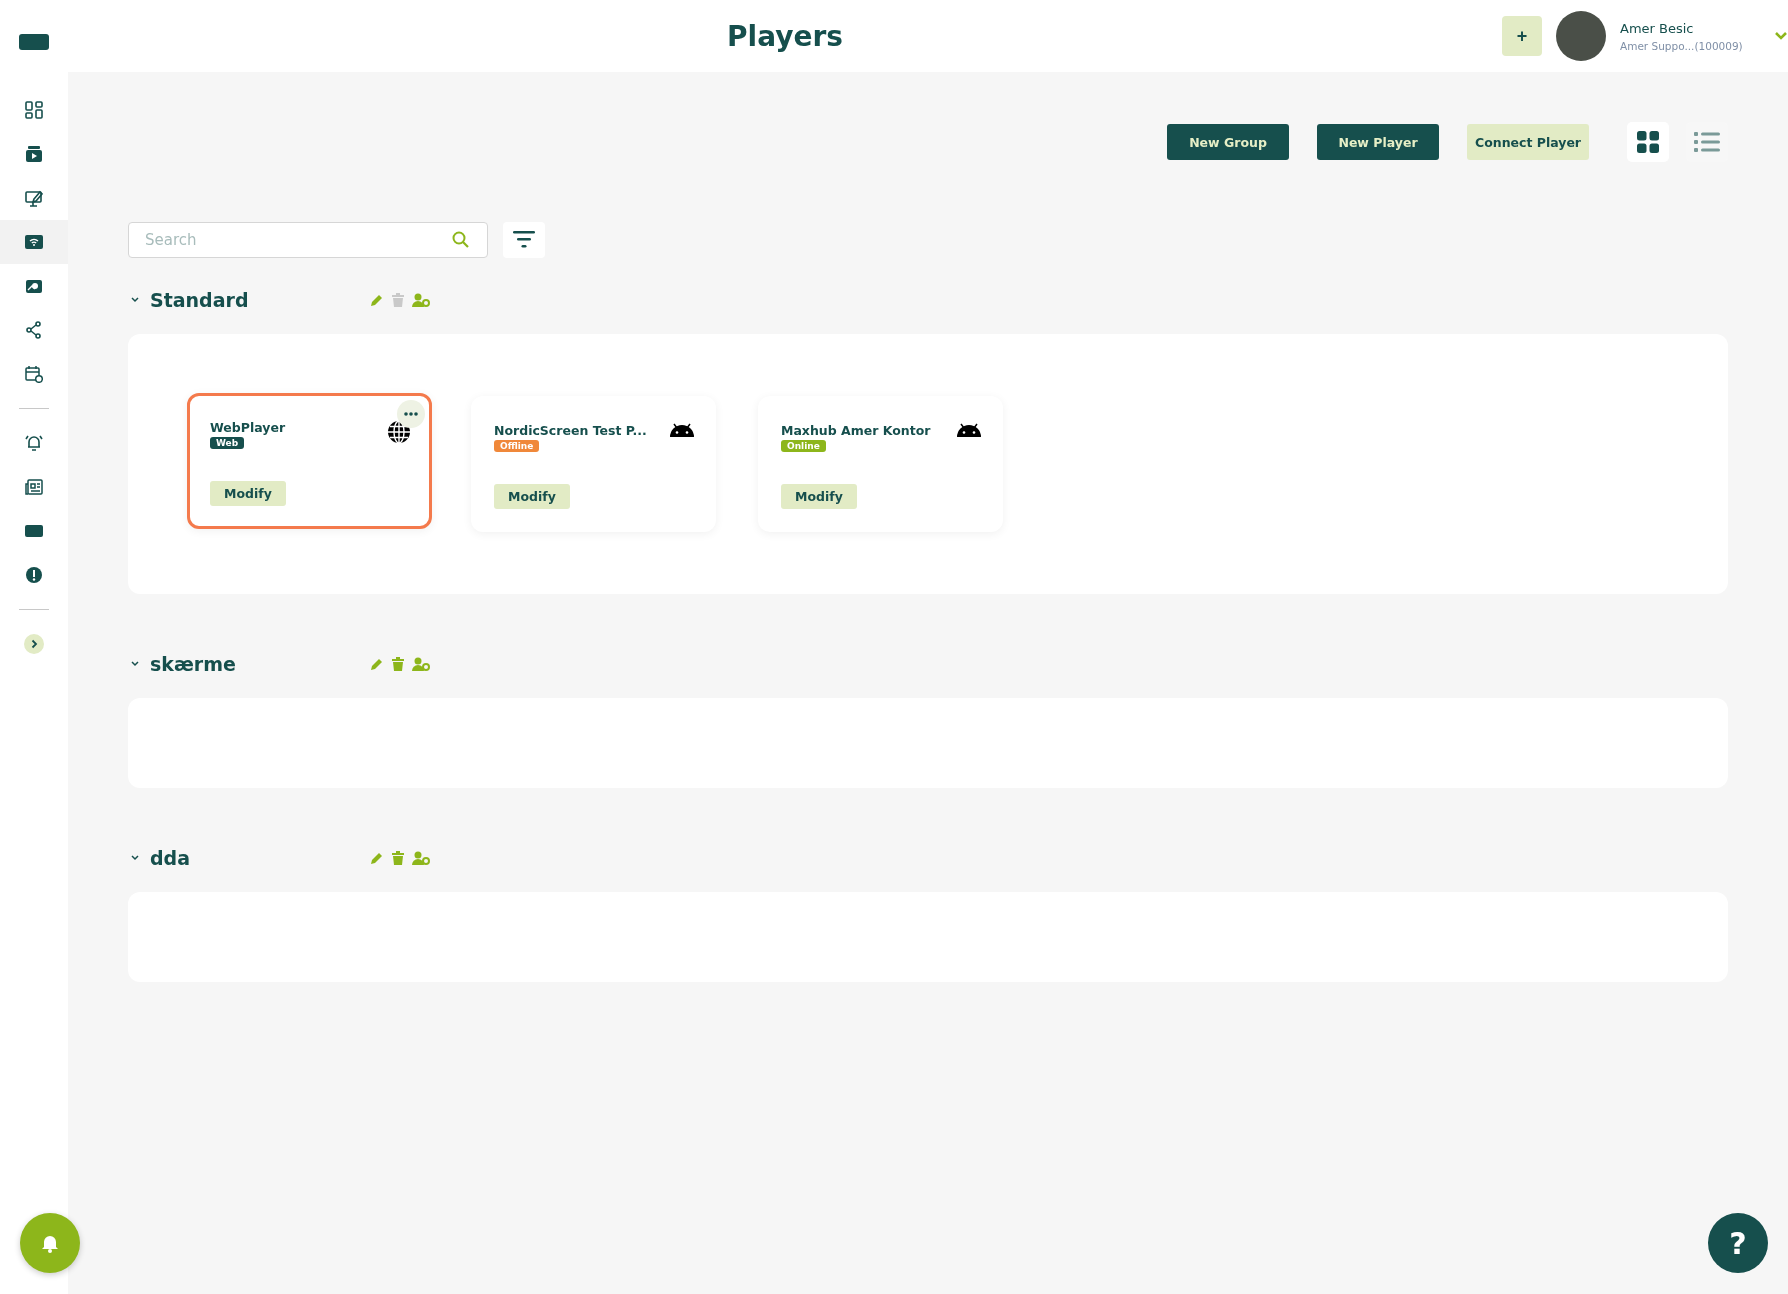  Describe the element at coordinates (227, 443) in the screenshot. I see `status-badge: Web` at that location.